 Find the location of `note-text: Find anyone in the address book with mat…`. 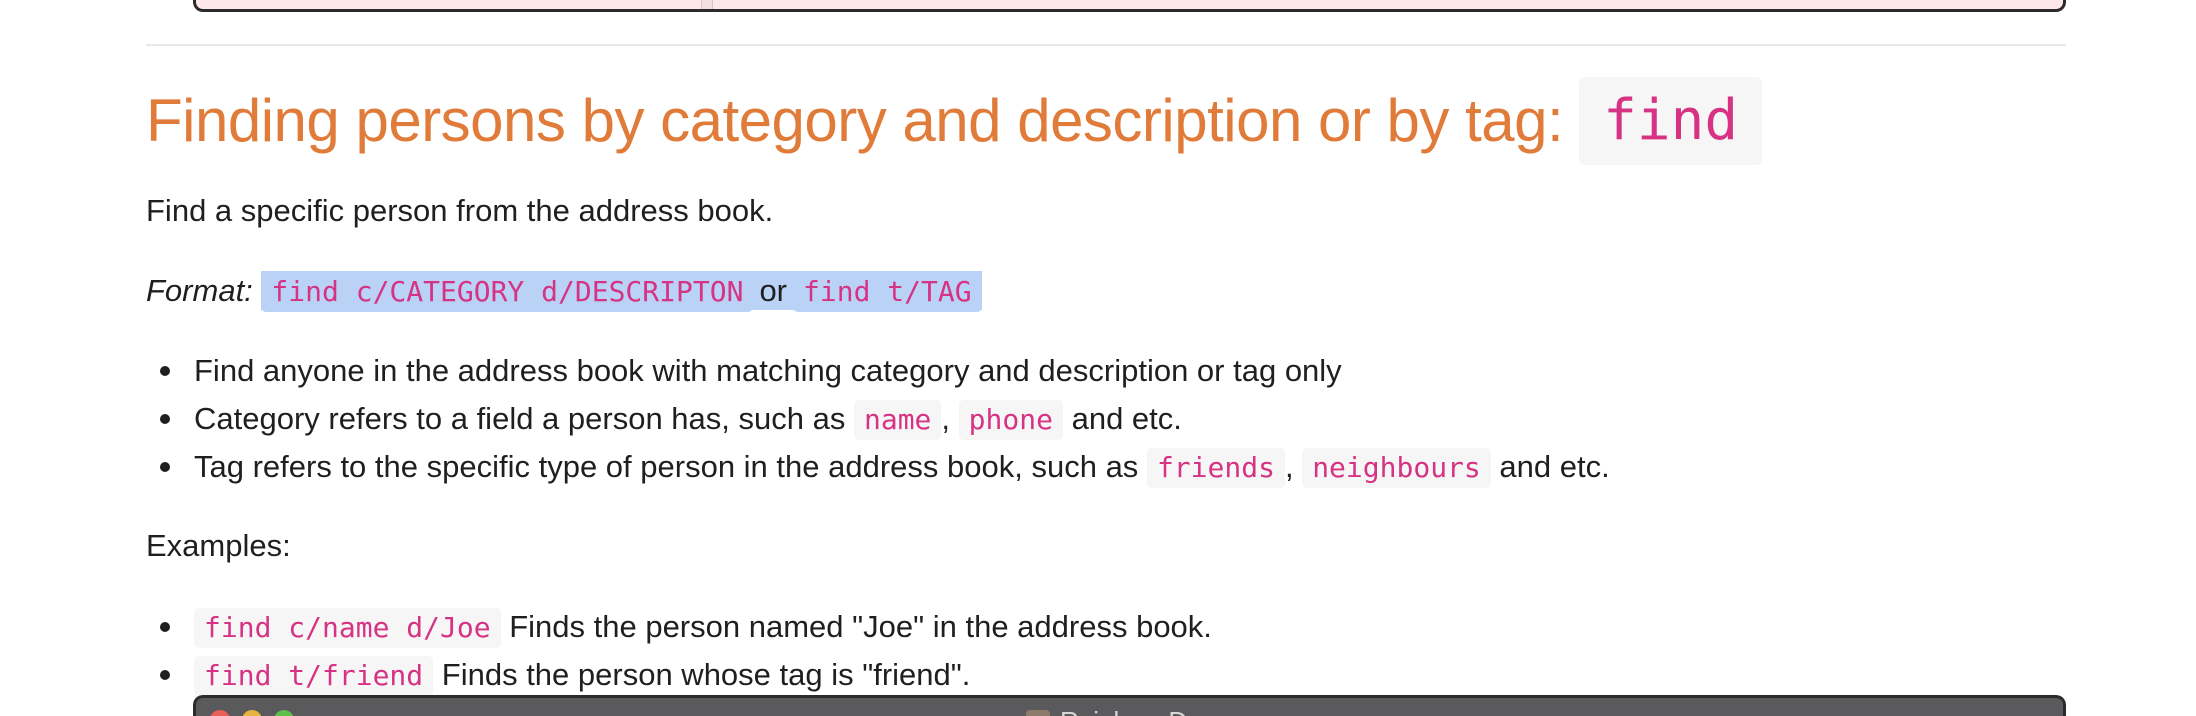

note-text: Find anyone in the address book with mat… is located at coordinates (768, 370).